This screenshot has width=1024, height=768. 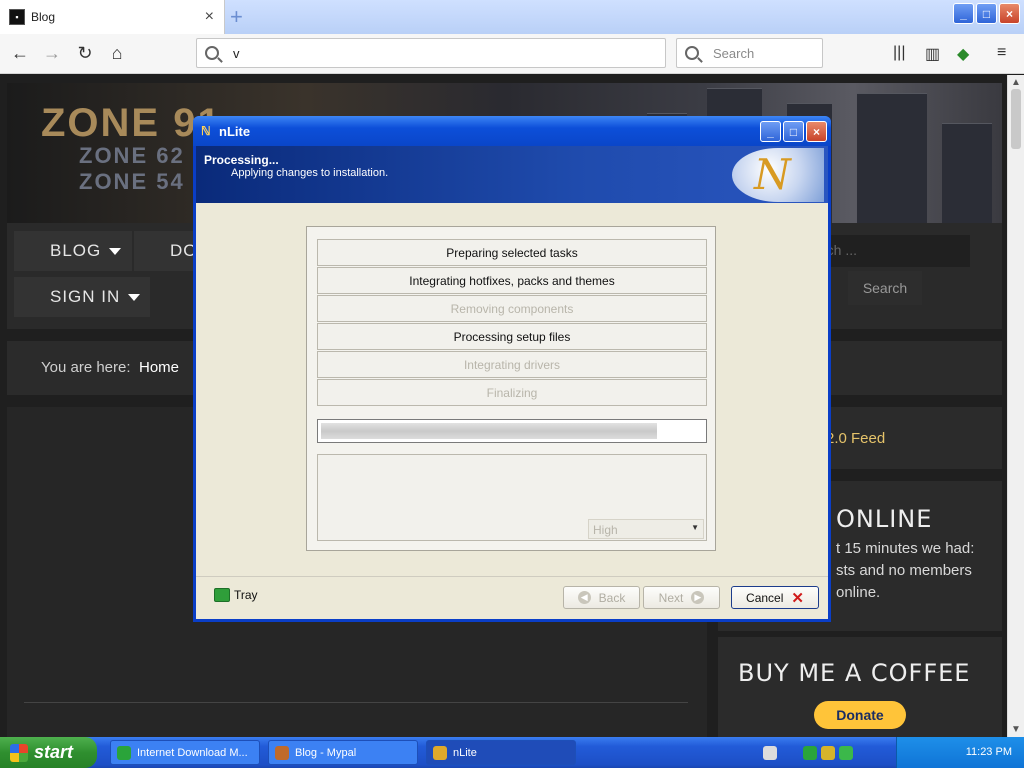 What do you see at coordinates (828, 752) in the screenshot?
I see `app-tray-icon` at bounding box center [828, 752].